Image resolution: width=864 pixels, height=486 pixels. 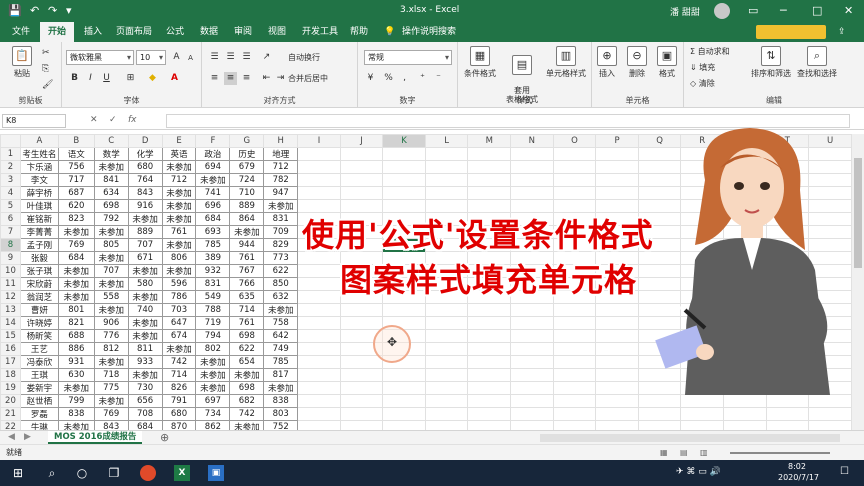 I want to click on cell: 630, so click(x=76, y=375).